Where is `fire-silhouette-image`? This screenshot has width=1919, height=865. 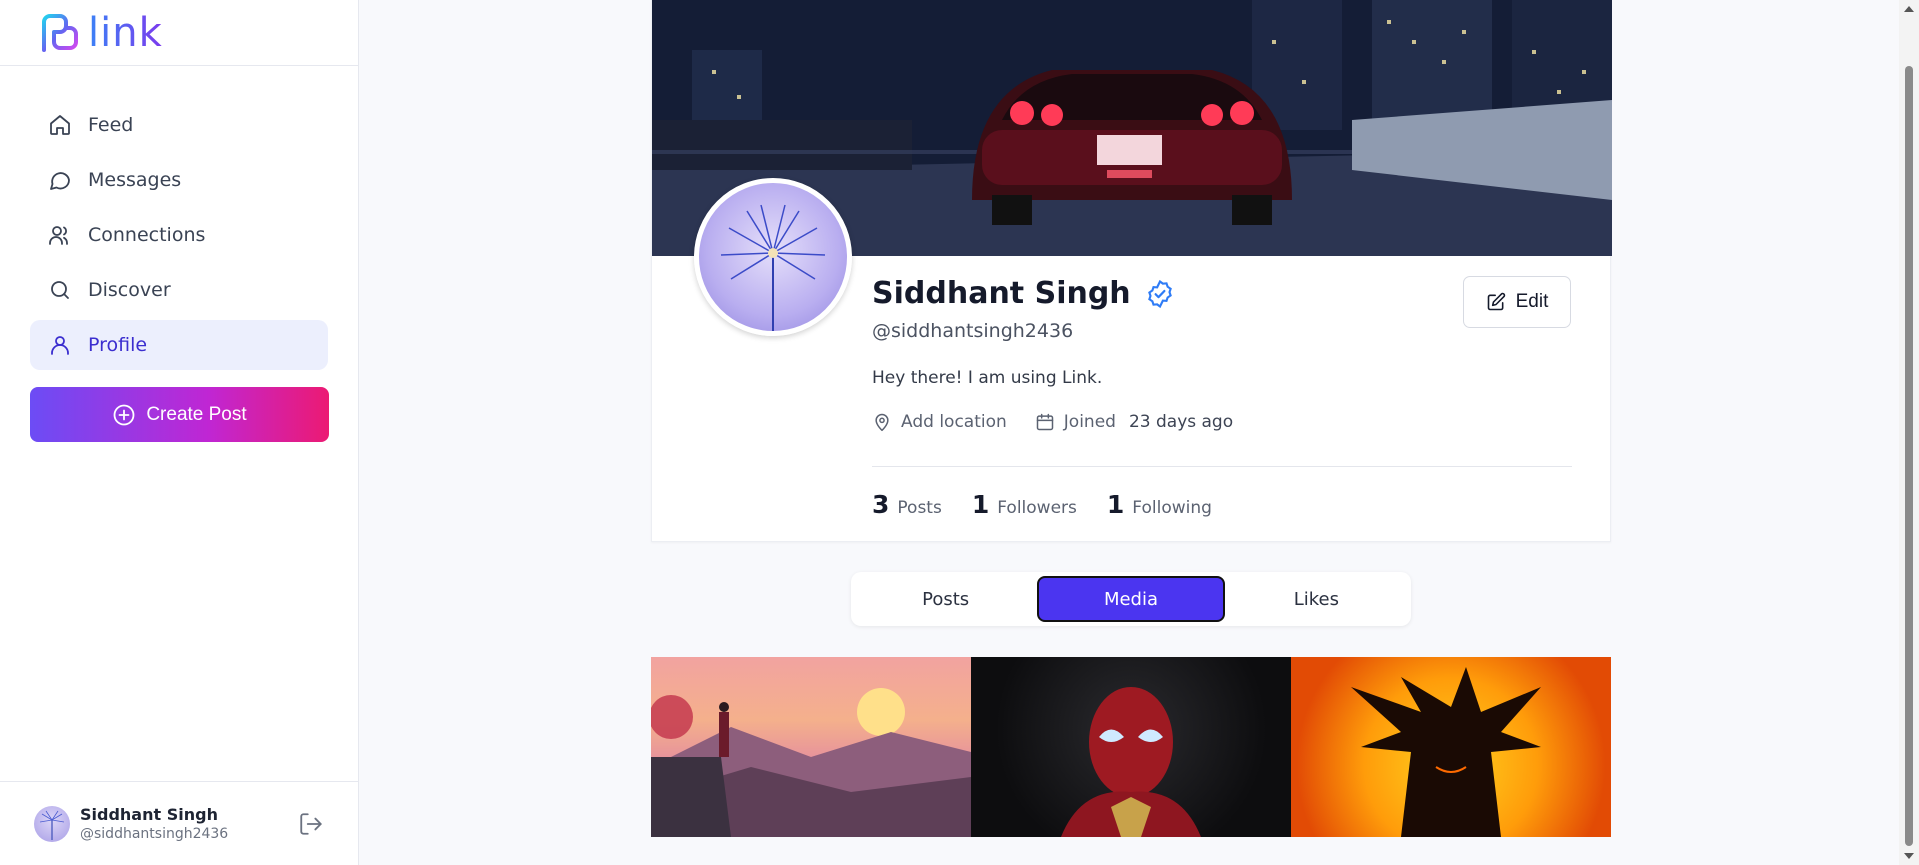 fire-silhouette-image is located at coordinates (1446, 752).